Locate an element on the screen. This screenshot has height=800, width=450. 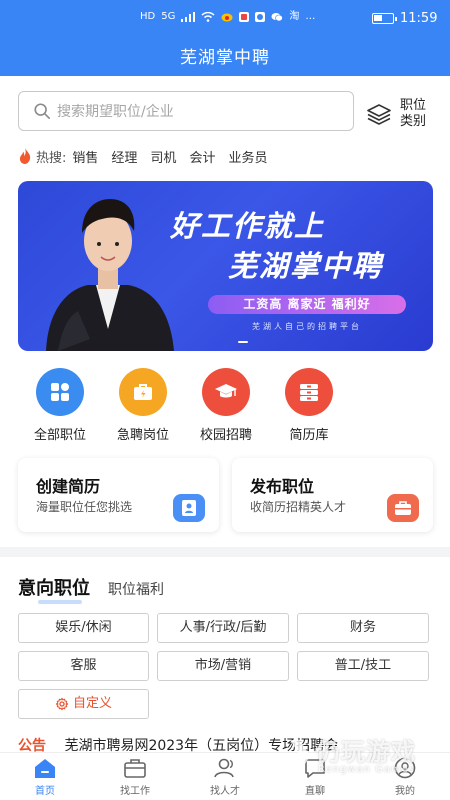
job-chip: 客服 is located at coordinates (83, 666).